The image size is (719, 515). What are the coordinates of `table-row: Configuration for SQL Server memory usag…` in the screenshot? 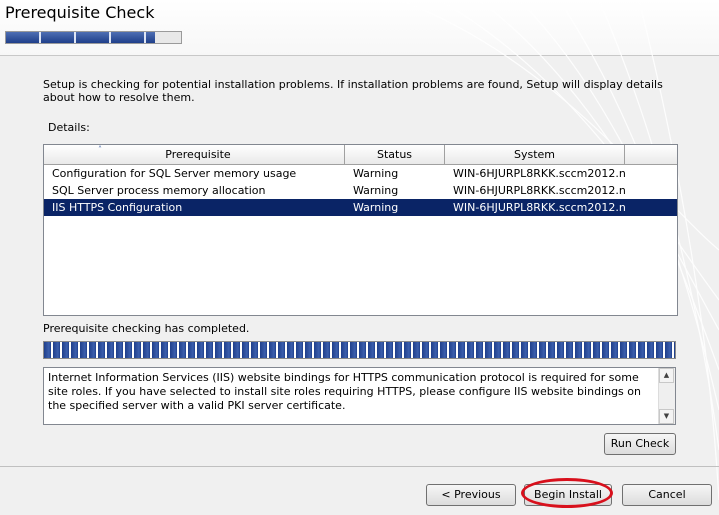 It's located at (360, 173).